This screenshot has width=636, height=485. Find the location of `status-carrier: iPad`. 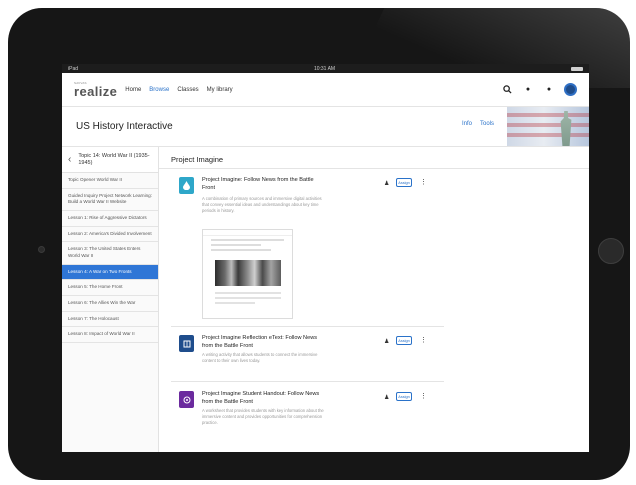

status-carrier: iPad is located at coordinates (73, 68).